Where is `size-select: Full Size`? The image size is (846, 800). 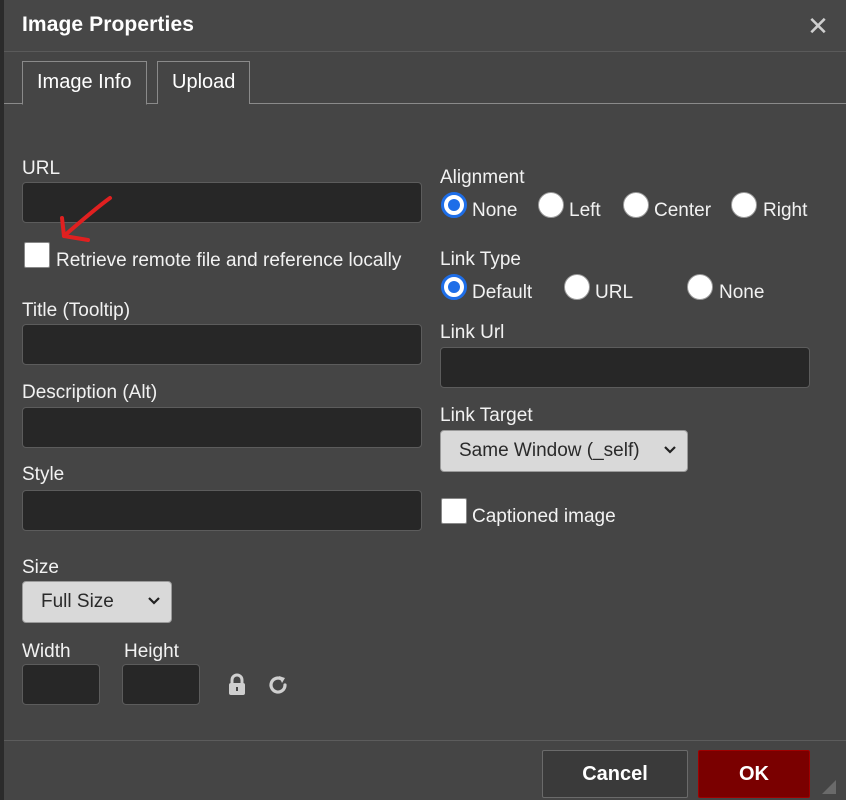 size-select: Full Size is located at coordinates (97, 602).